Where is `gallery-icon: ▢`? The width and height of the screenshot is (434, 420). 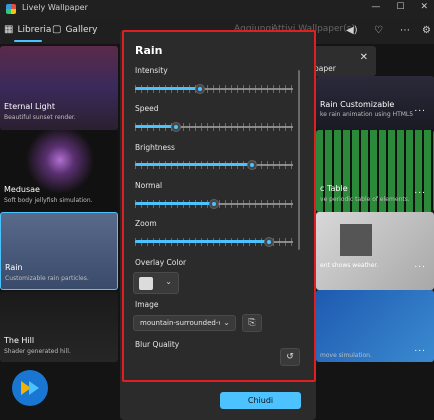
gallery-icon: ▢ is located at coordinates (57, 29).